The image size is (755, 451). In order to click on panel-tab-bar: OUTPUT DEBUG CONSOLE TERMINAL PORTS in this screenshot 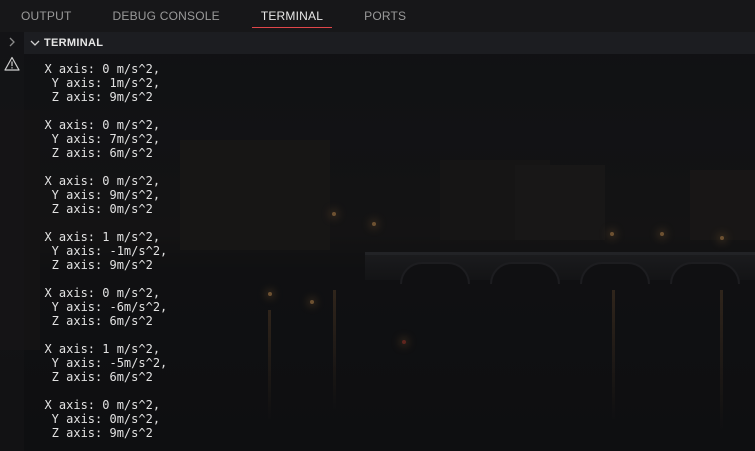, I will do `click(377, 16)`.